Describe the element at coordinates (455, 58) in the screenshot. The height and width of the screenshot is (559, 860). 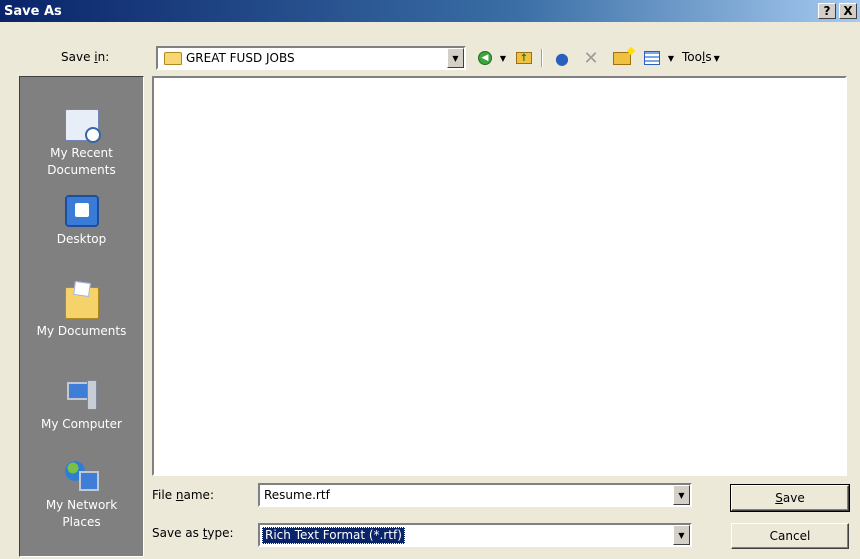
I see `save-in-dropdown-arrow: ▼` at that location.